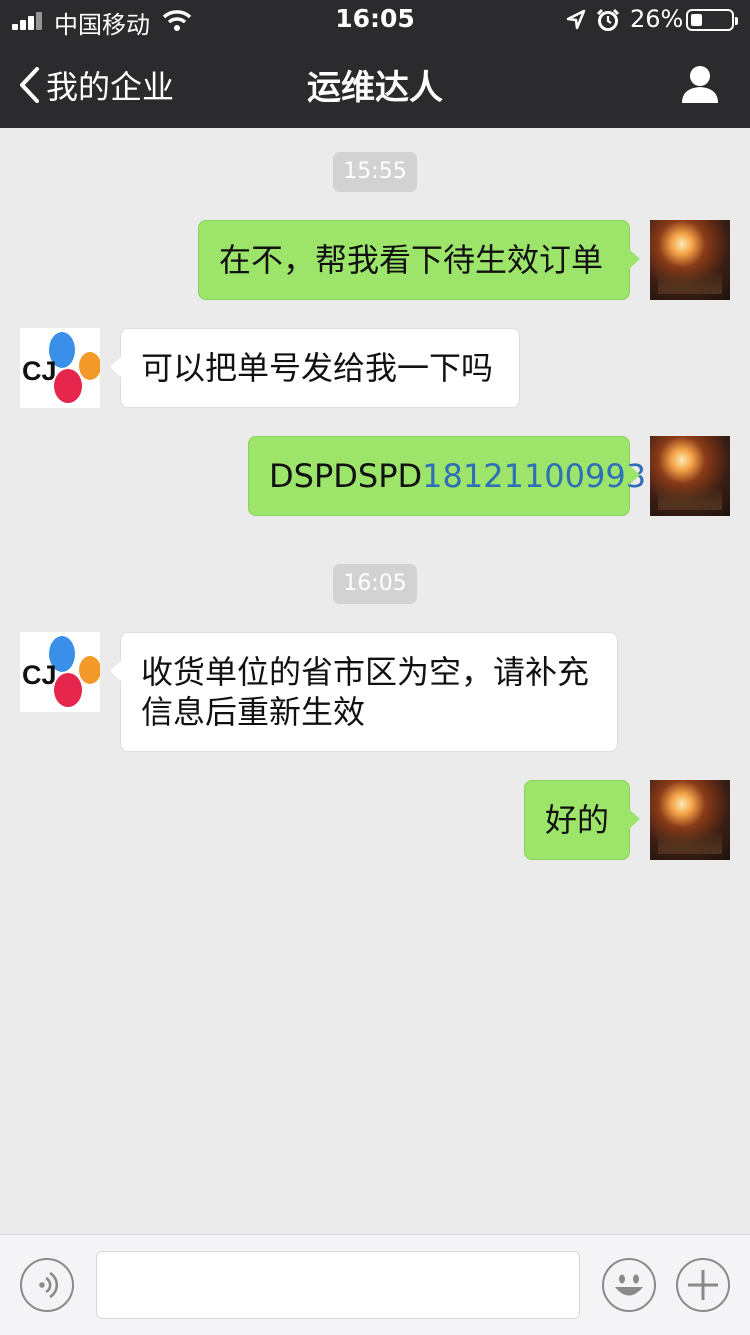 The width and height of the screenshot is (750, 1335). What do you see at coordinates (364, 692) in the screenshot?
I see `message-bubble-incoming: 收货单位的省市区为空，请补充 信息后重新生效` at bounding box center [364, 692].